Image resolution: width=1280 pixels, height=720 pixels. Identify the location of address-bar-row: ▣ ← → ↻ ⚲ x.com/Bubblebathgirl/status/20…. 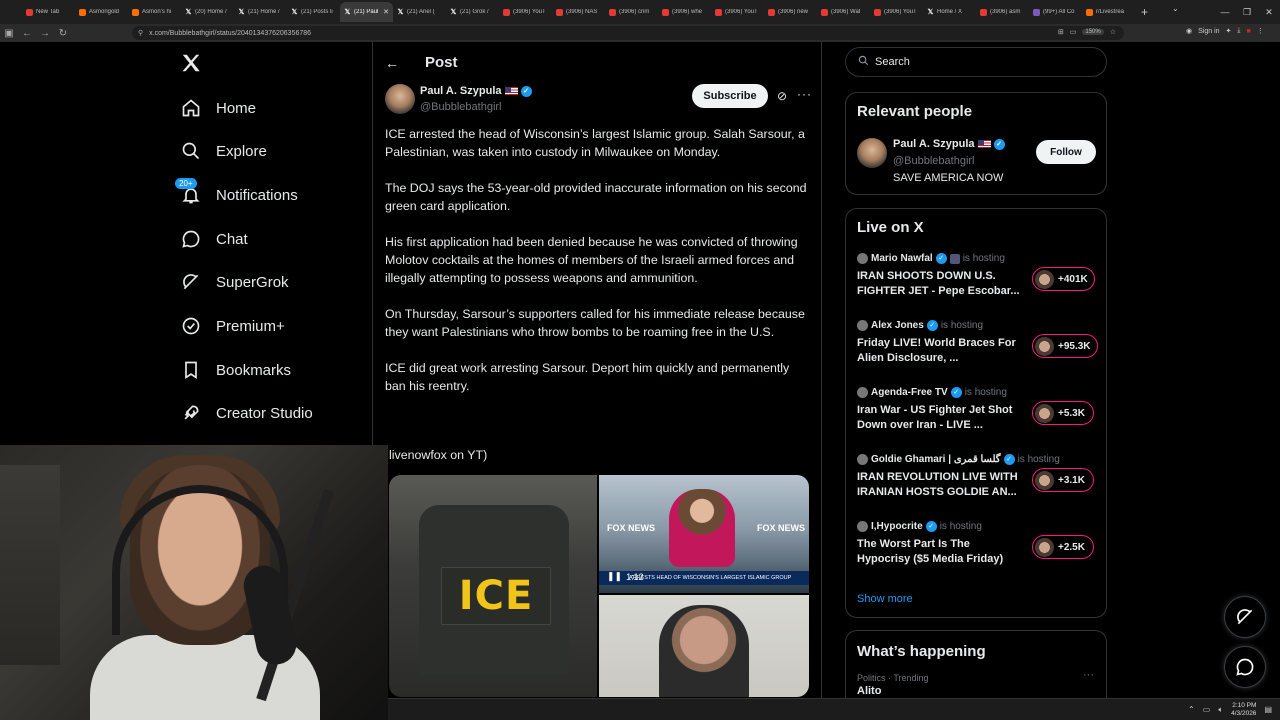
(640, 33).